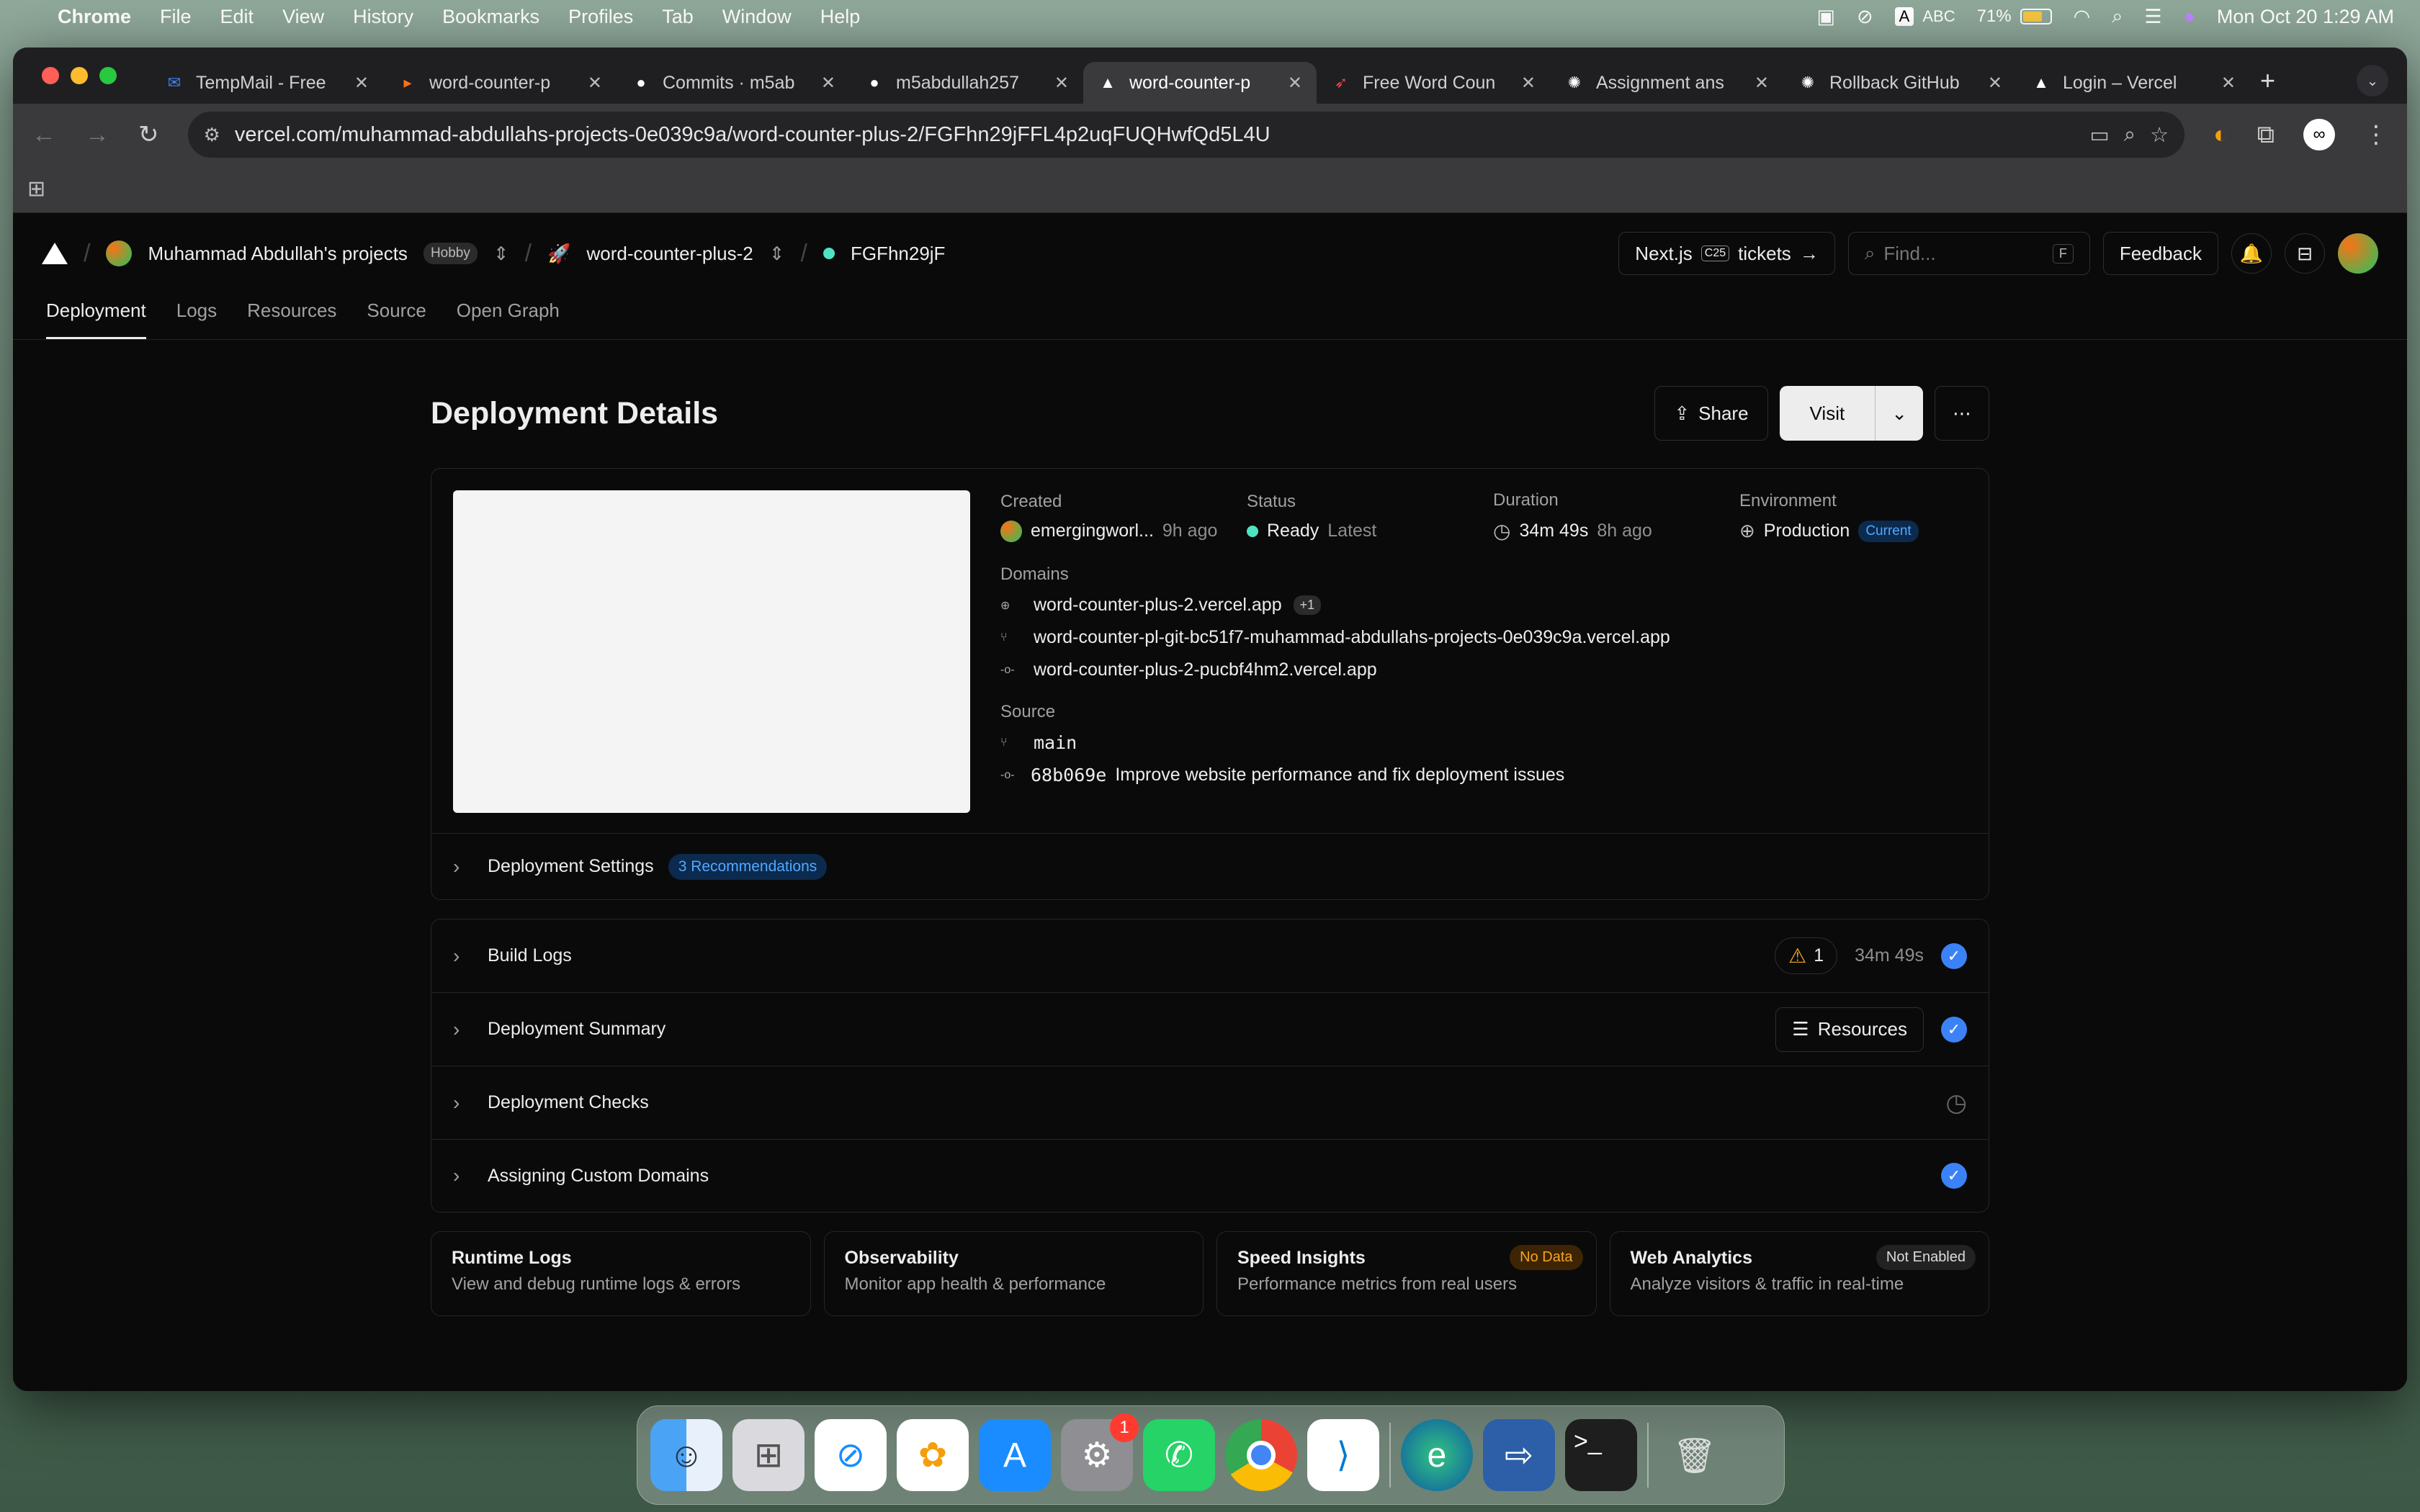 Image resolution: width=2420 pixels, height=1512 pixels. Describe the element at coordinates (212, 135) in the screenshot. I see `site-info-icon: ⚙` at that location.